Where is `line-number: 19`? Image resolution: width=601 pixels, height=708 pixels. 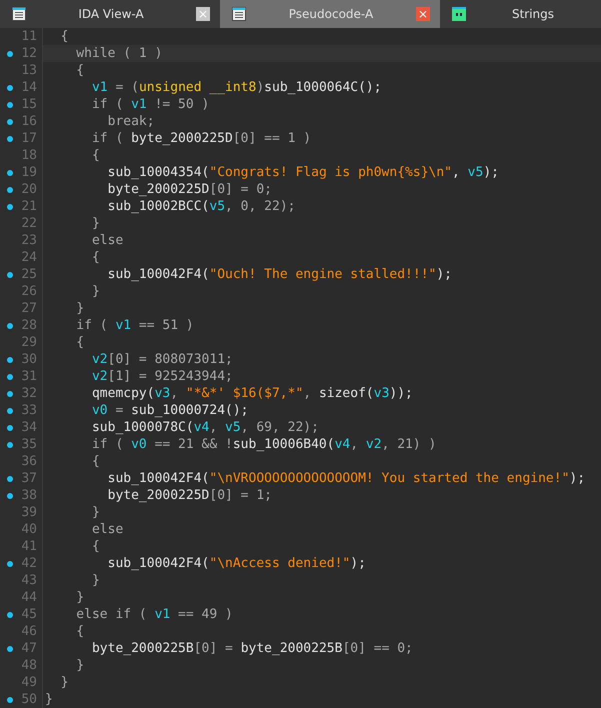 line-number: 19 is located at coordinates (29, 172).